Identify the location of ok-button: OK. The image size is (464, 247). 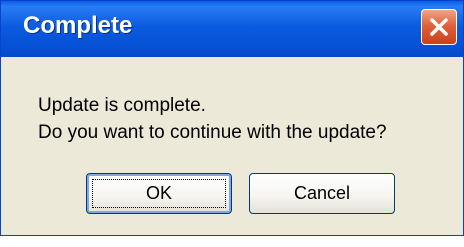
(159, 193).